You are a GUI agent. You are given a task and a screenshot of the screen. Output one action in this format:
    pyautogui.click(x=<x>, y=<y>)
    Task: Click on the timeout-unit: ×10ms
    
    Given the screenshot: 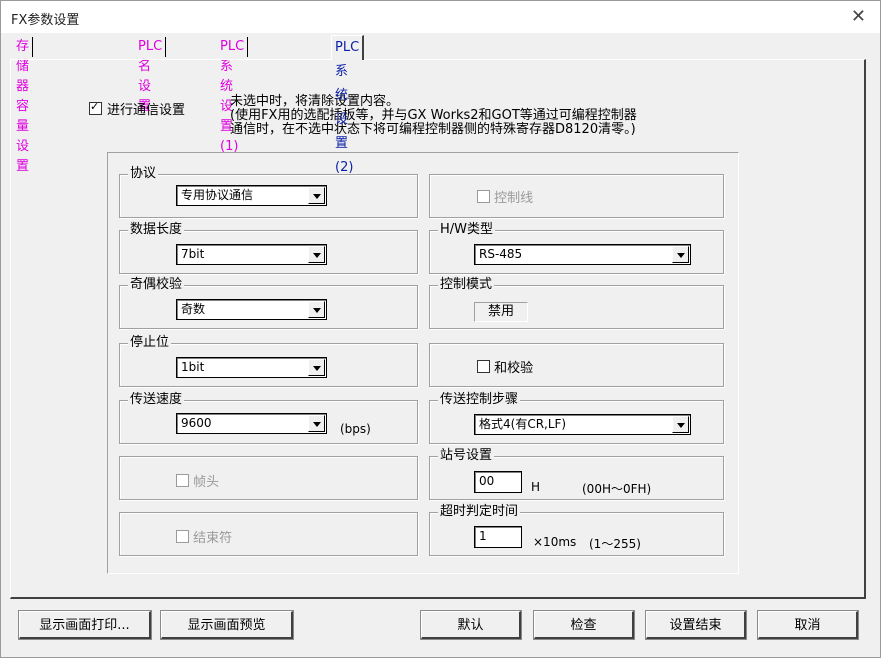 What is the action you would take?
    pyautogui.click(x=555, y=542)
    